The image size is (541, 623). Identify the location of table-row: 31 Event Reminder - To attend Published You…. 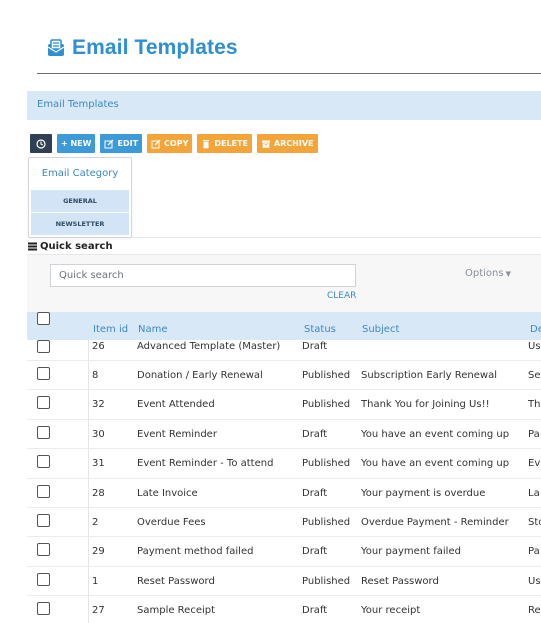
(284, 464).